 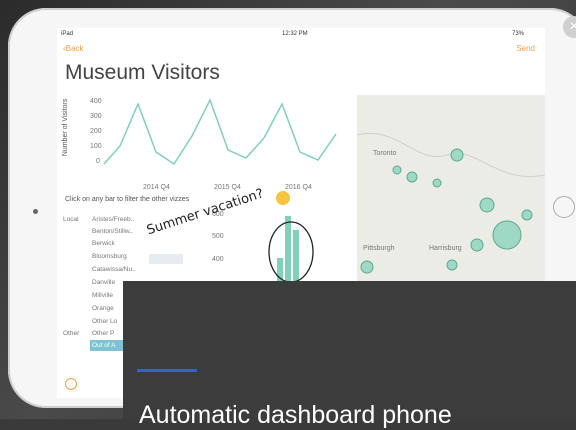 I want to click on map-label: Harrisburg, so click(x=445, y=248).